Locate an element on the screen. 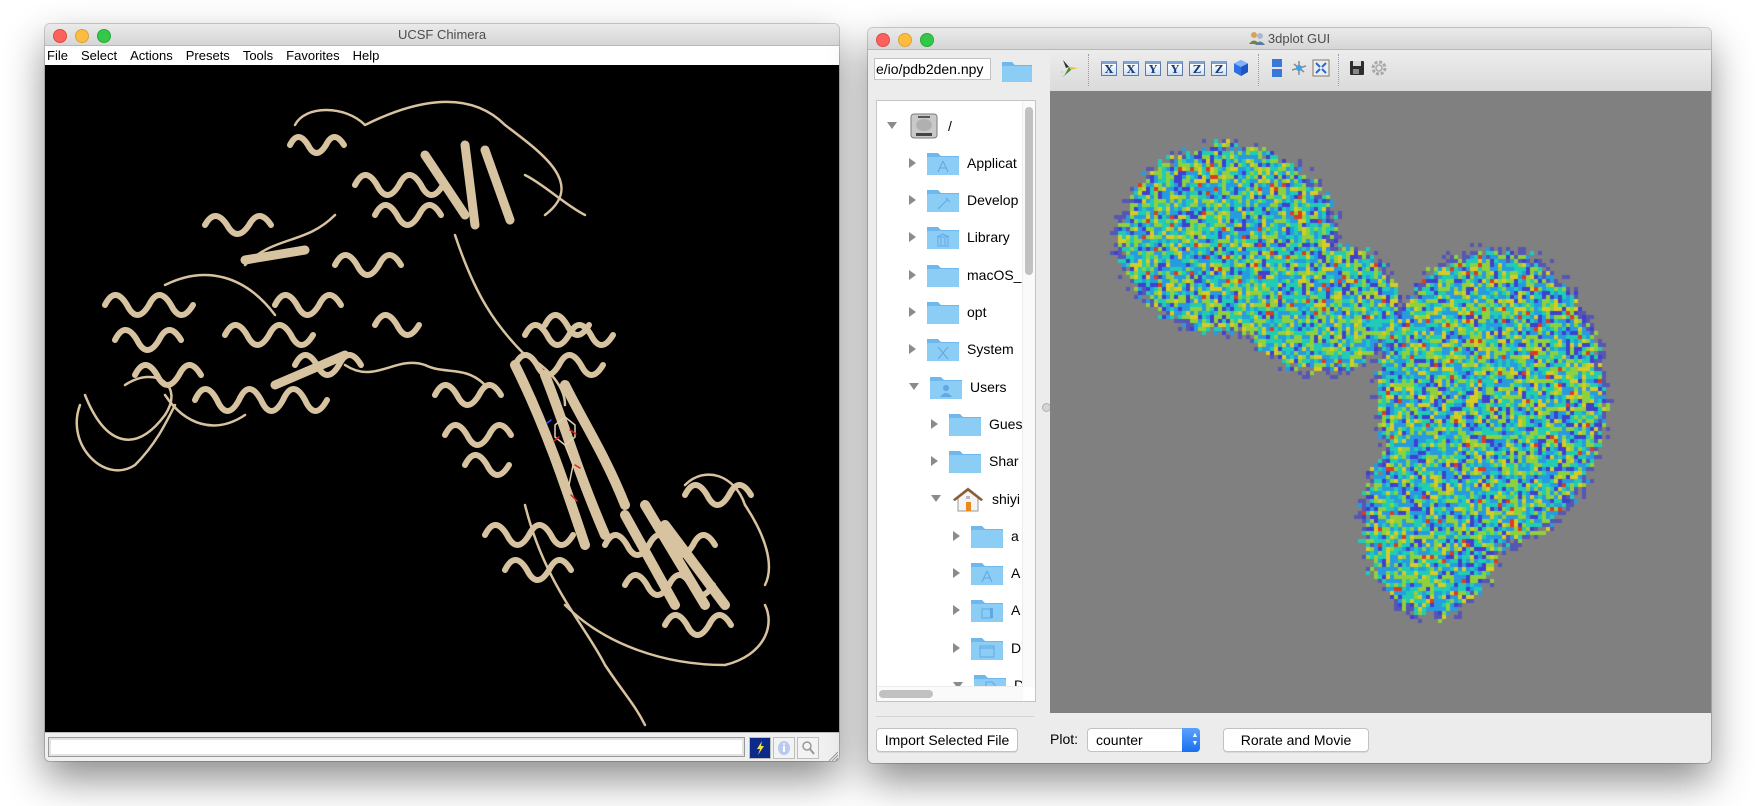  rotate-axes-icon is located at coordinates (1069, 68).